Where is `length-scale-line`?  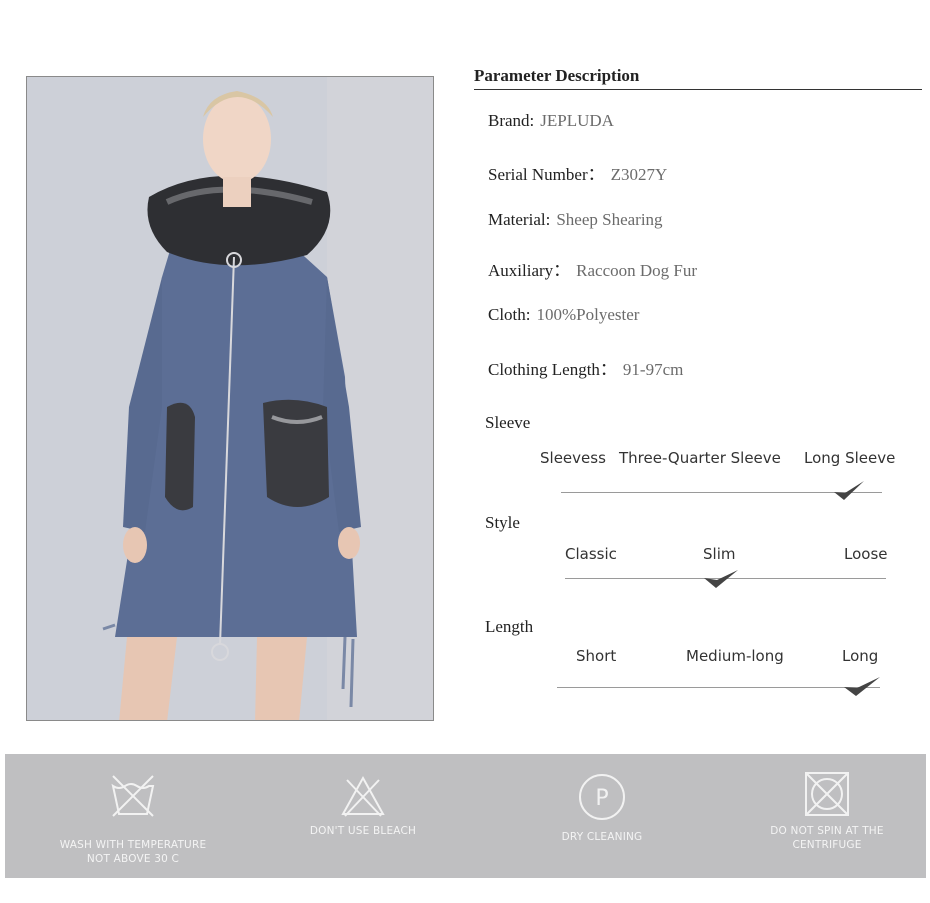 length-scale-line is located at coordinates (718, 687).